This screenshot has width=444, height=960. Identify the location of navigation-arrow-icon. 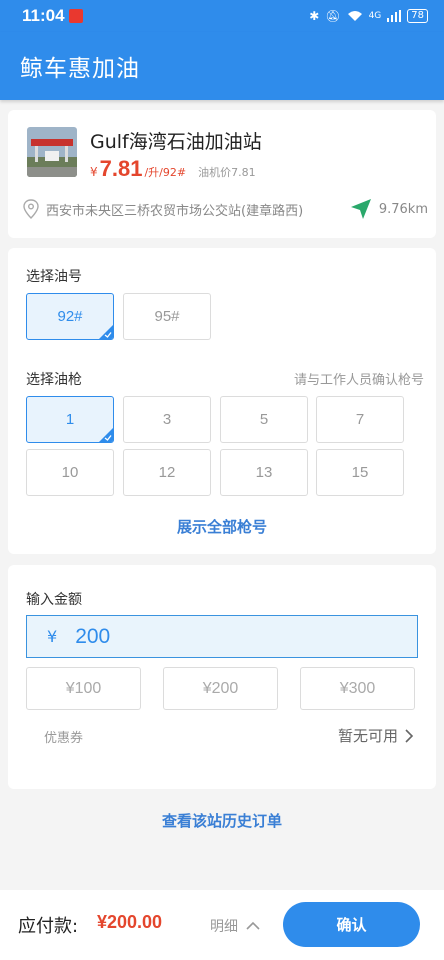
(360, 209).